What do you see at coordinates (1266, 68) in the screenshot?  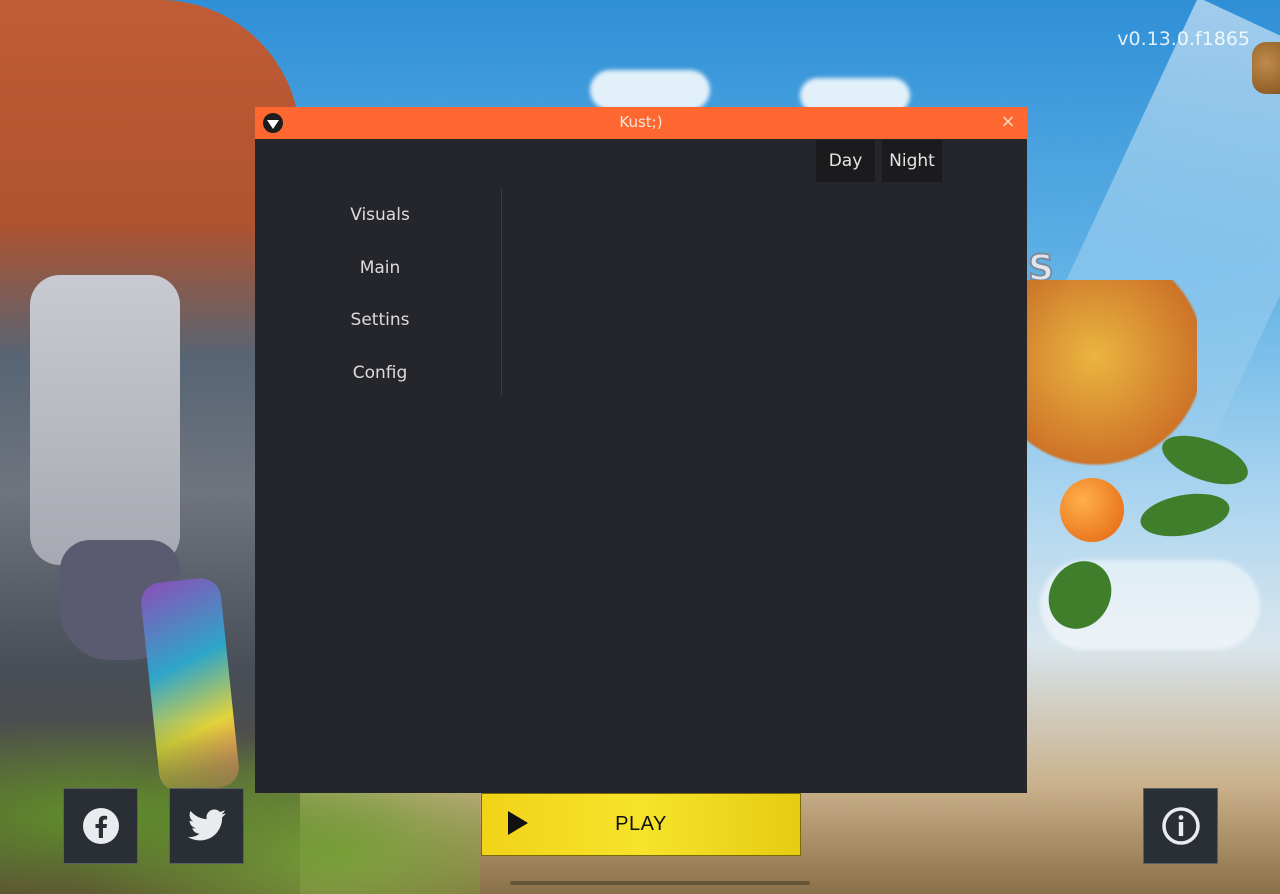 I see `bear-mascot-icon` at bounding box center [1266, 68].